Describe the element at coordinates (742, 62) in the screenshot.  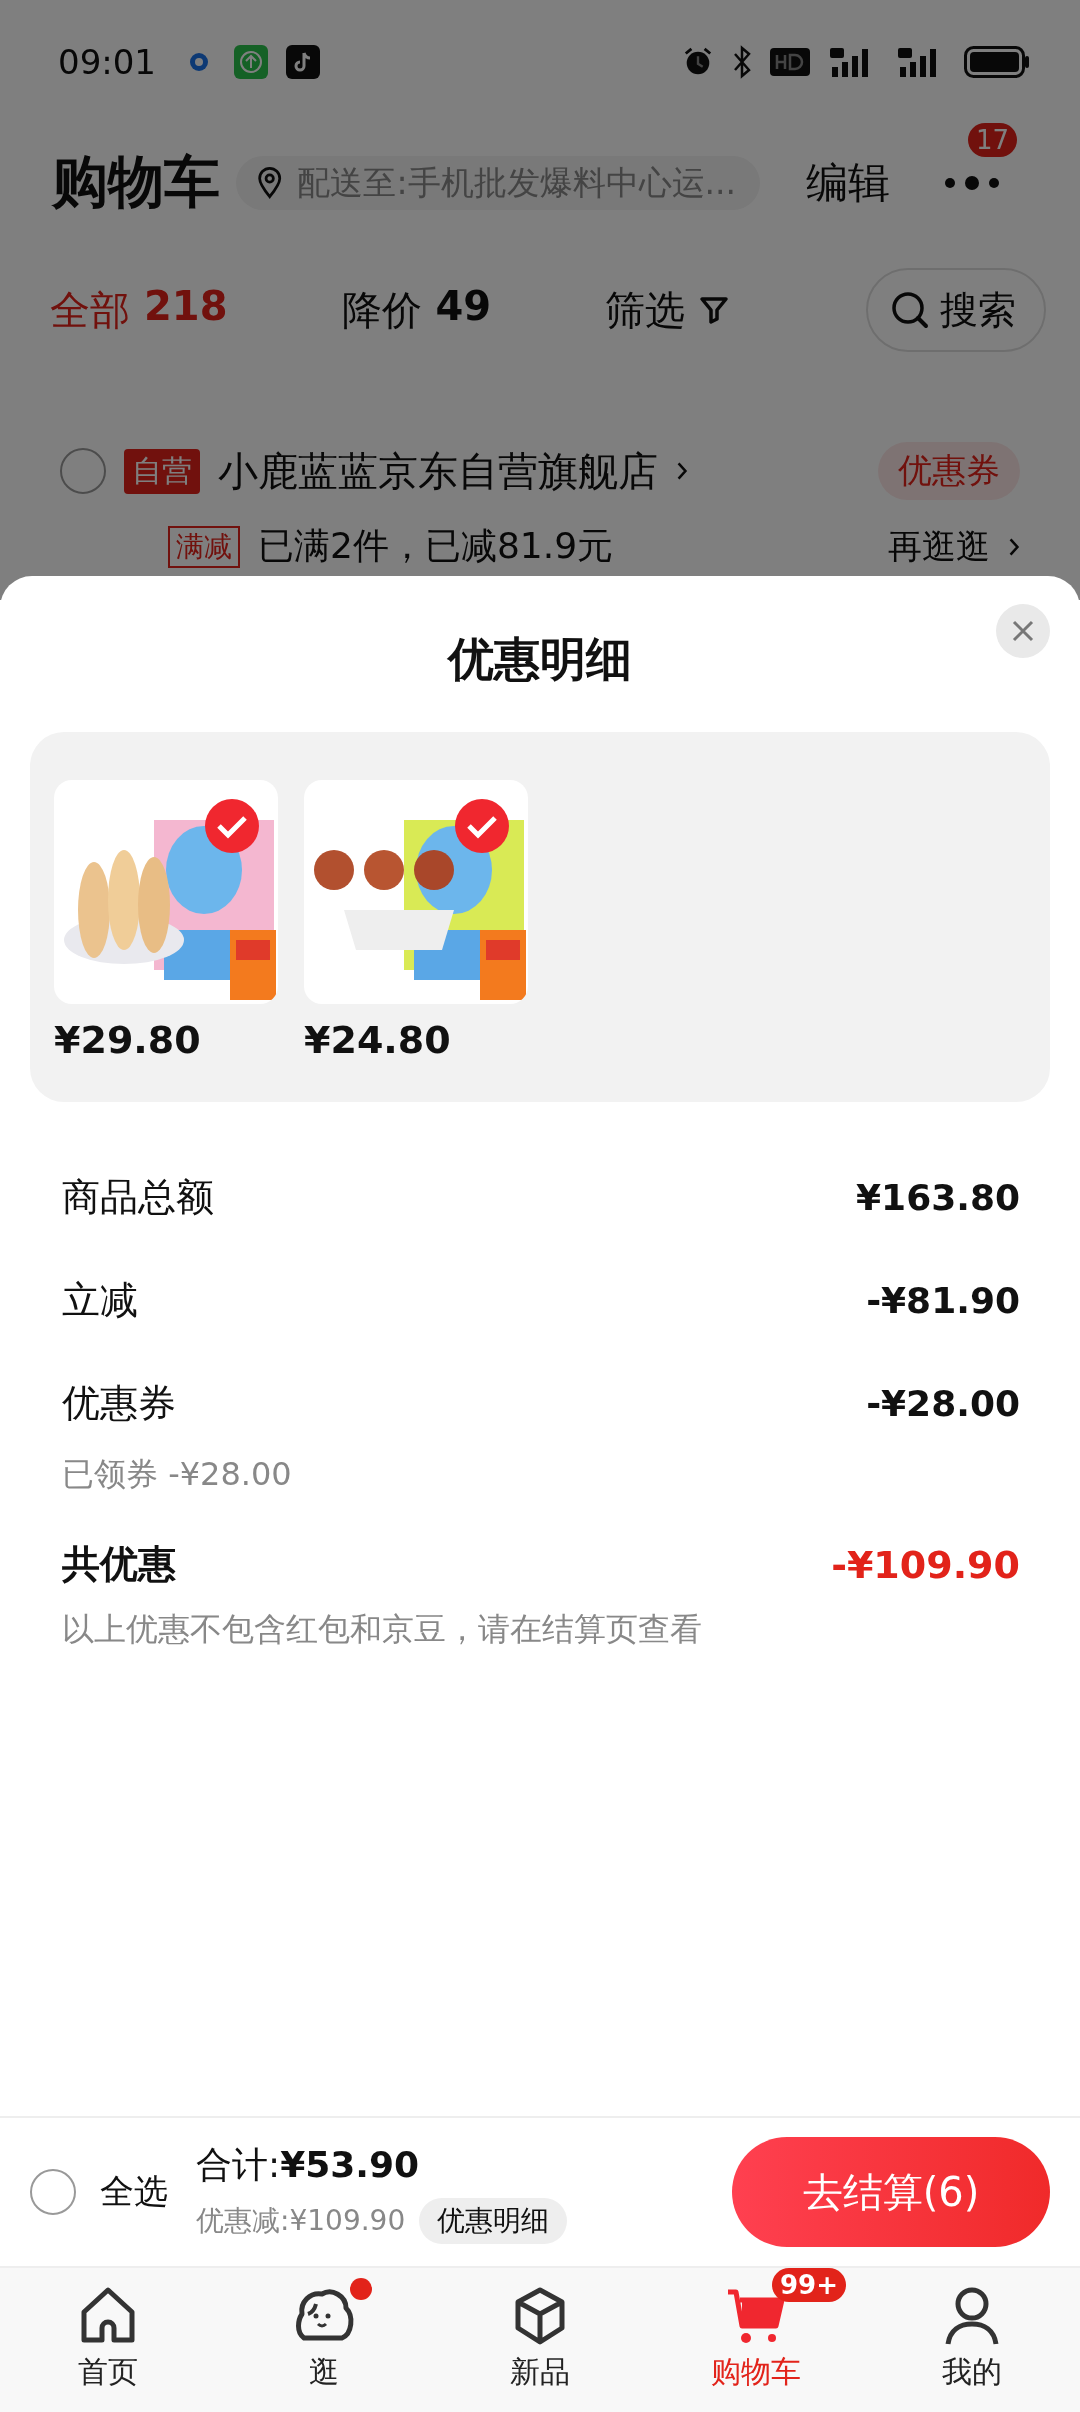
I see `bluetooth-icon` at that location.